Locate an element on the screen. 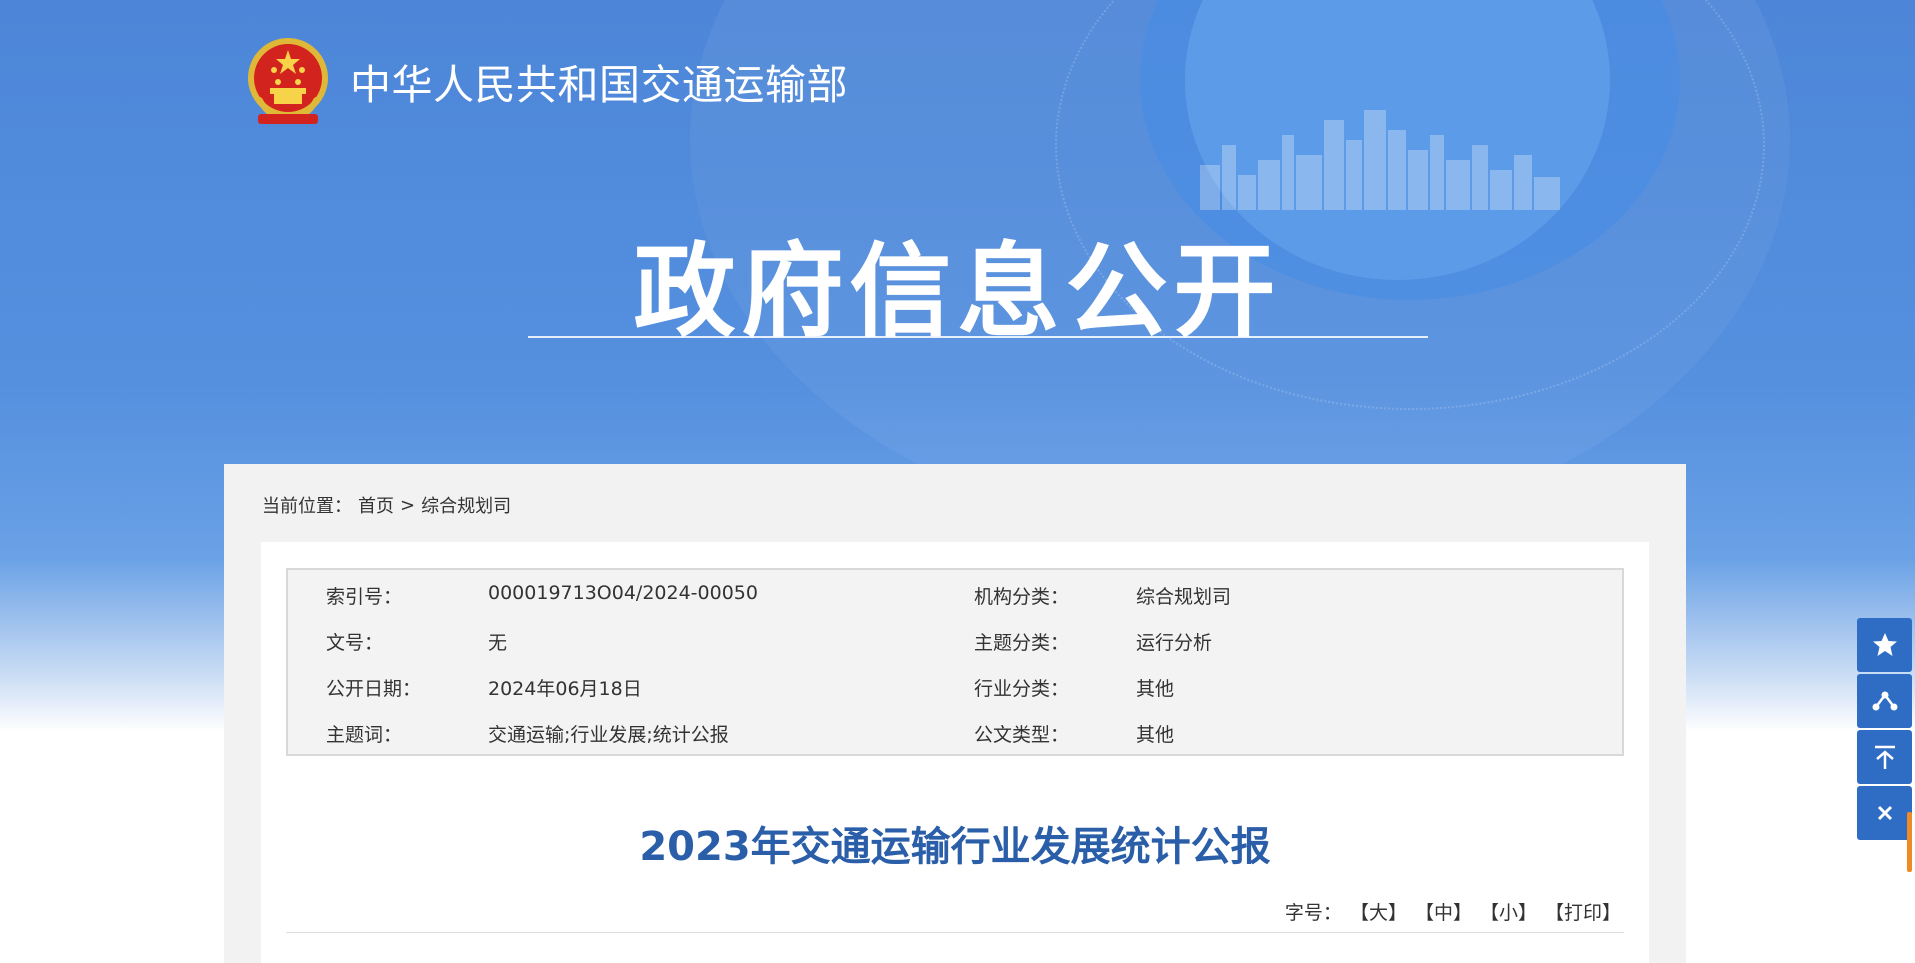 This screenshot has width=1915, height=963. close-icon is located at coordinates (1884, 813).